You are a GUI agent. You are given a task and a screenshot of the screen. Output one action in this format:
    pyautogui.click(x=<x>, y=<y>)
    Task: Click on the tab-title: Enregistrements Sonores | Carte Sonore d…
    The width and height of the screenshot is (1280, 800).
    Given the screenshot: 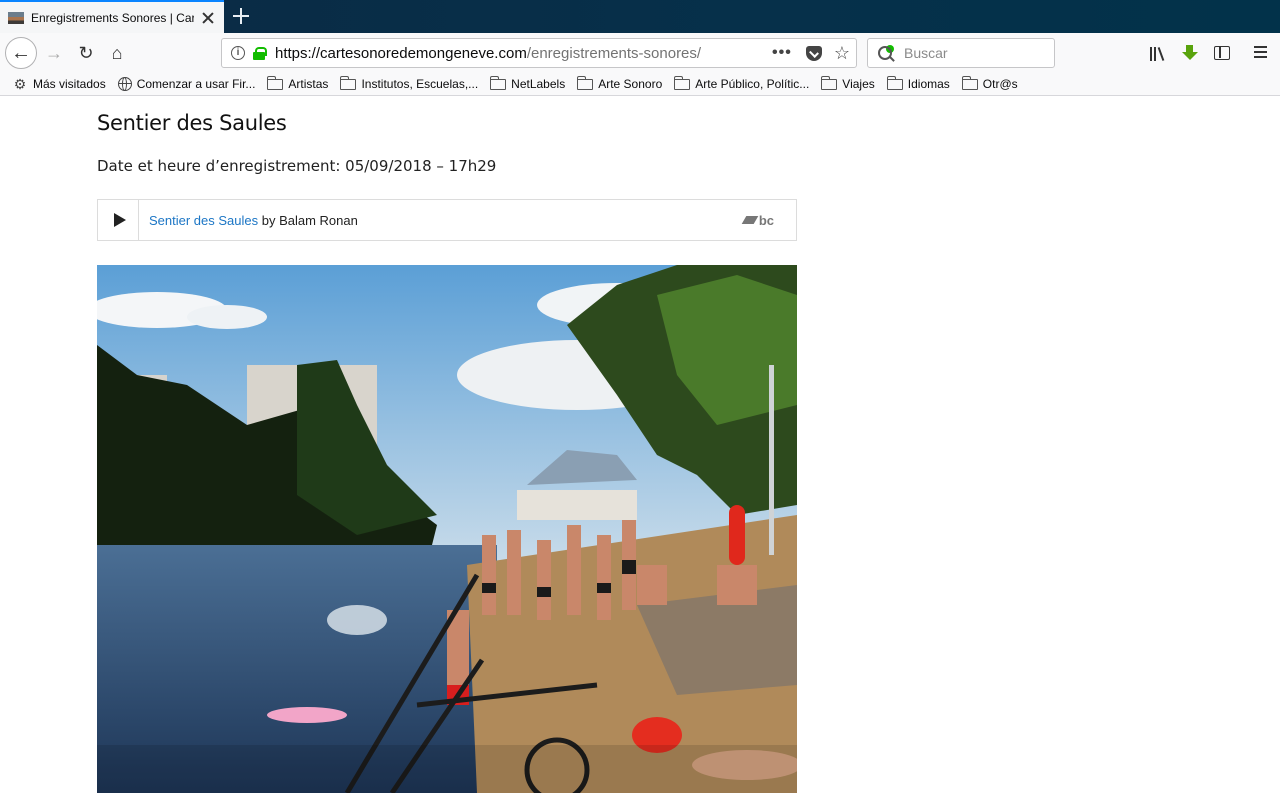 What is the action you would take?
    pyautogui.click(x=112, y=17)
    